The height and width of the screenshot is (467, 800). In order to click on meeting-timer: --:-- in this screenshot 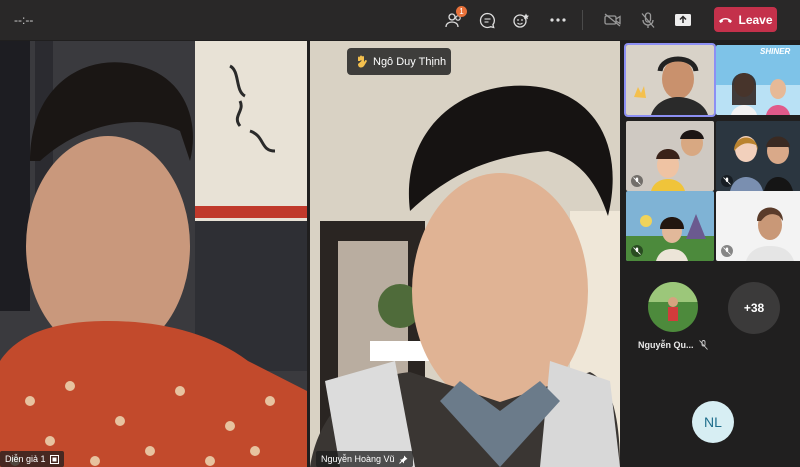, I will do `click(24, 20)`.